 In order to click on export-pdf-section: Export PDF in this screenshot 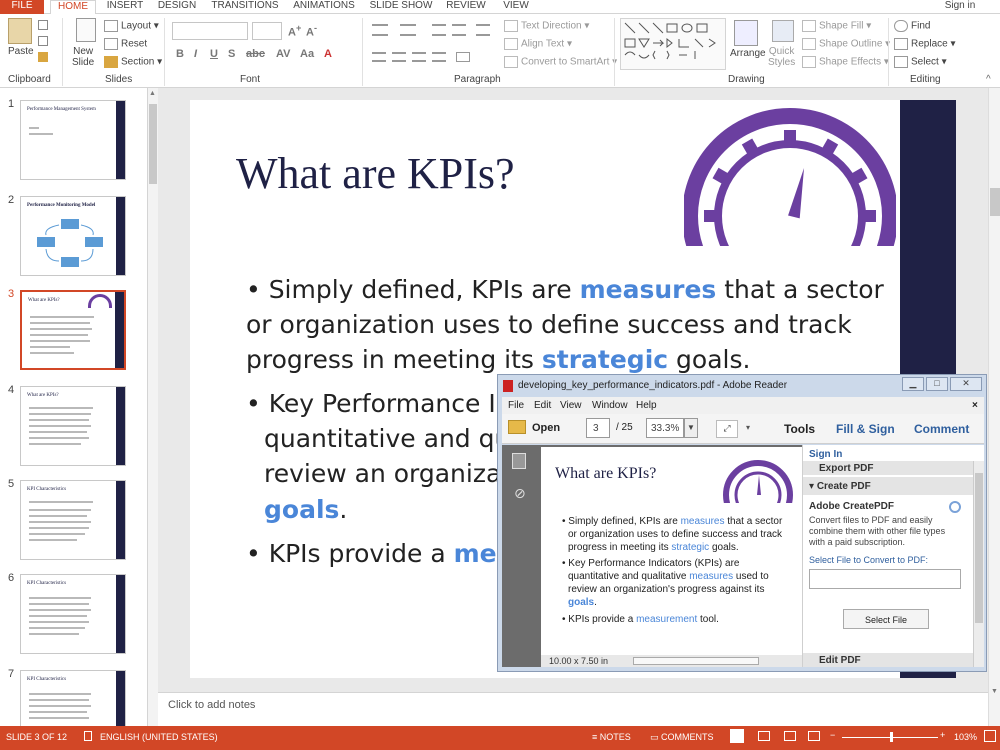, I will do `click(888, 468)`.